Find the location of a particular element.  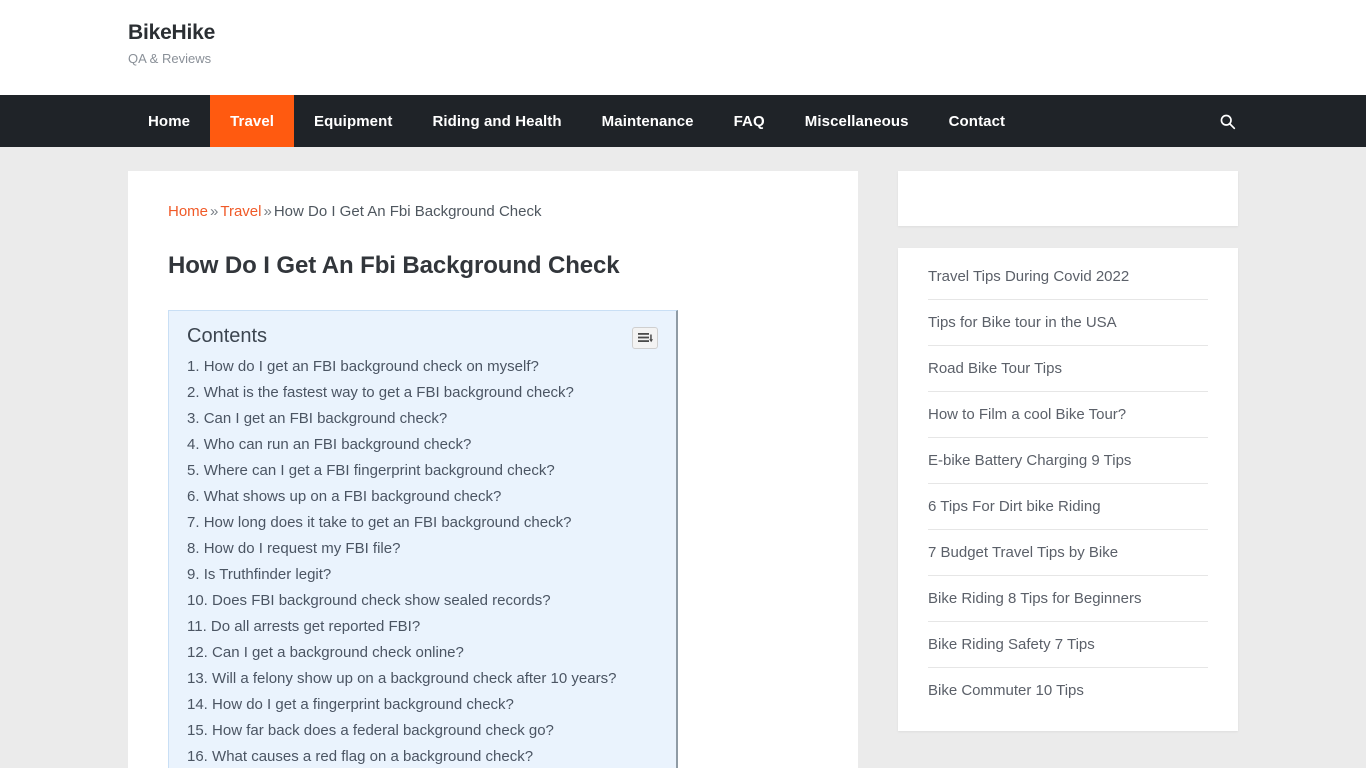

sidebar-link: Travel Tips During Covid 2022 is located at coordinates (1068, 276).